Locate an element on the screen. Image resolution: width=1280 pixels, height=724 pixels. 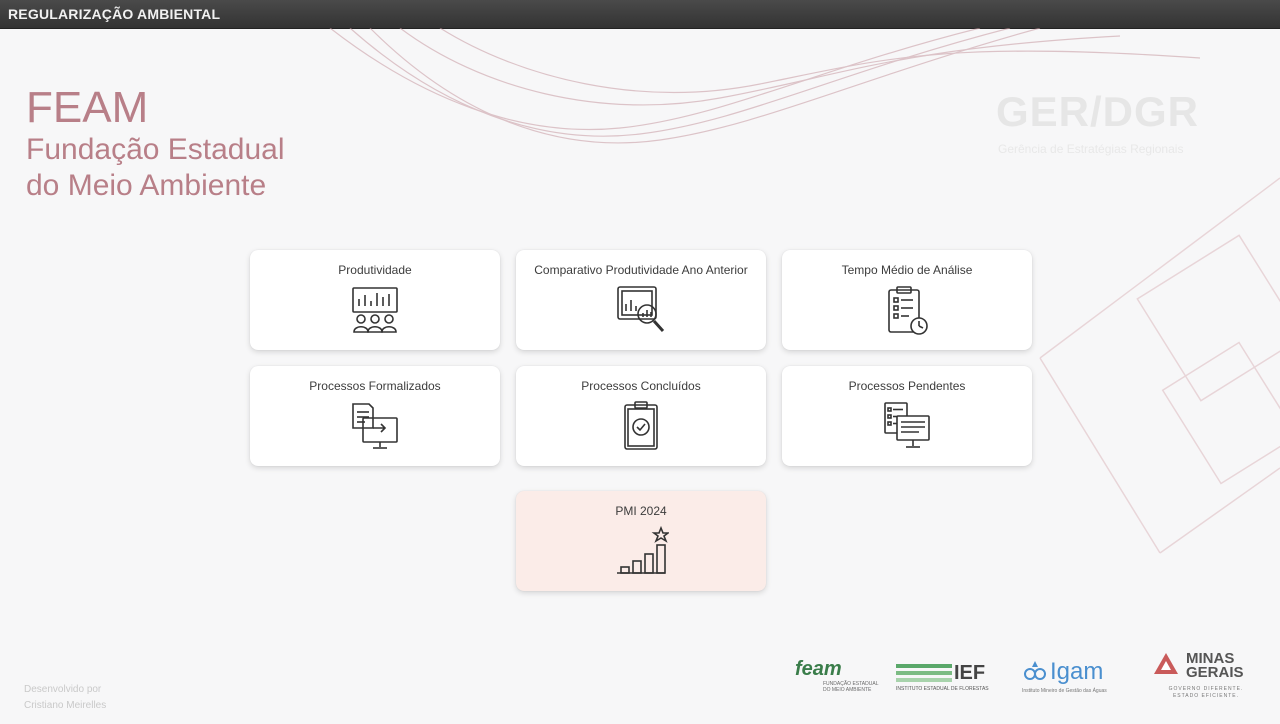
card-label: Comparativo Produtividade Ano Anterior is located at coordinates (641, 270).